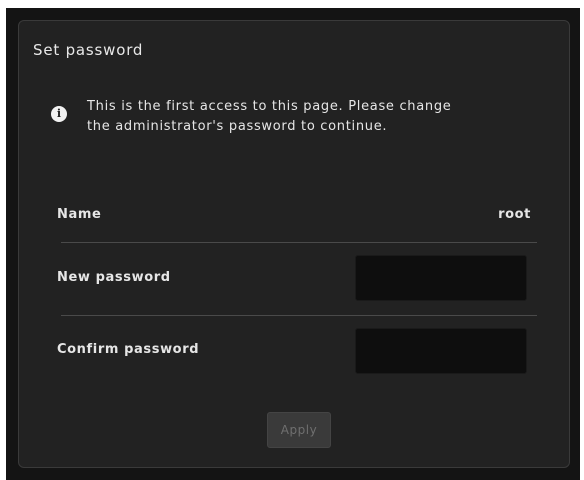 This screenshot has height=480, width=584. Describe the element at coordinates (441, 278) in the screenshot. I see `new-password-input` at that location.